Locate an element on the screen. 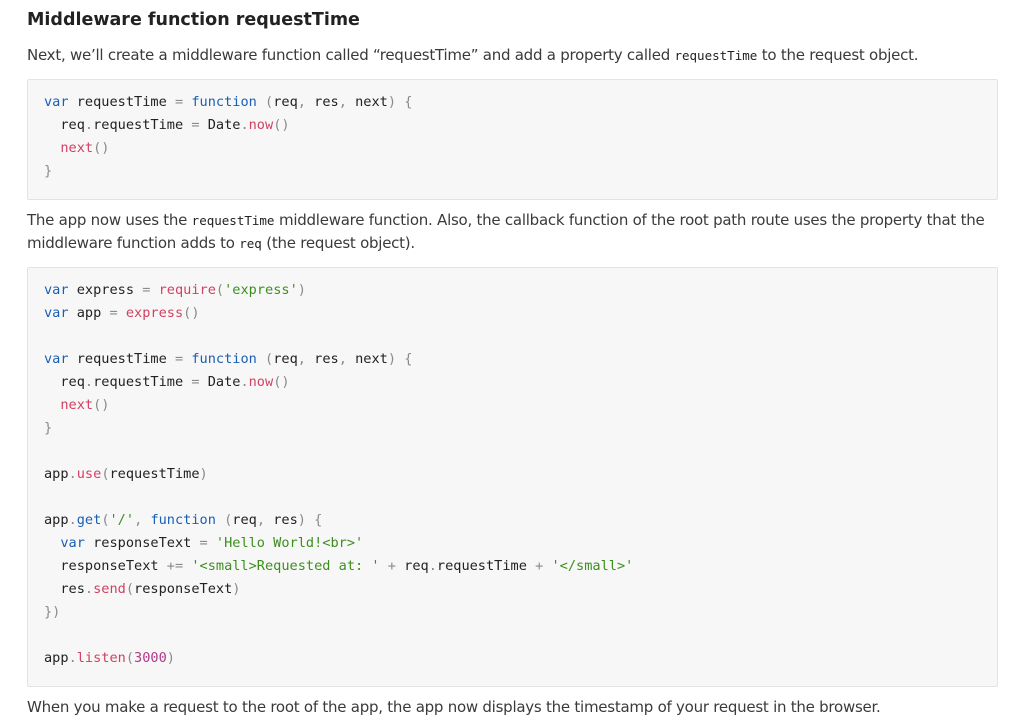 Image resolution: width=1014 pixels, height=722 pixels. code-line: } is located at coordinates (520, 428).